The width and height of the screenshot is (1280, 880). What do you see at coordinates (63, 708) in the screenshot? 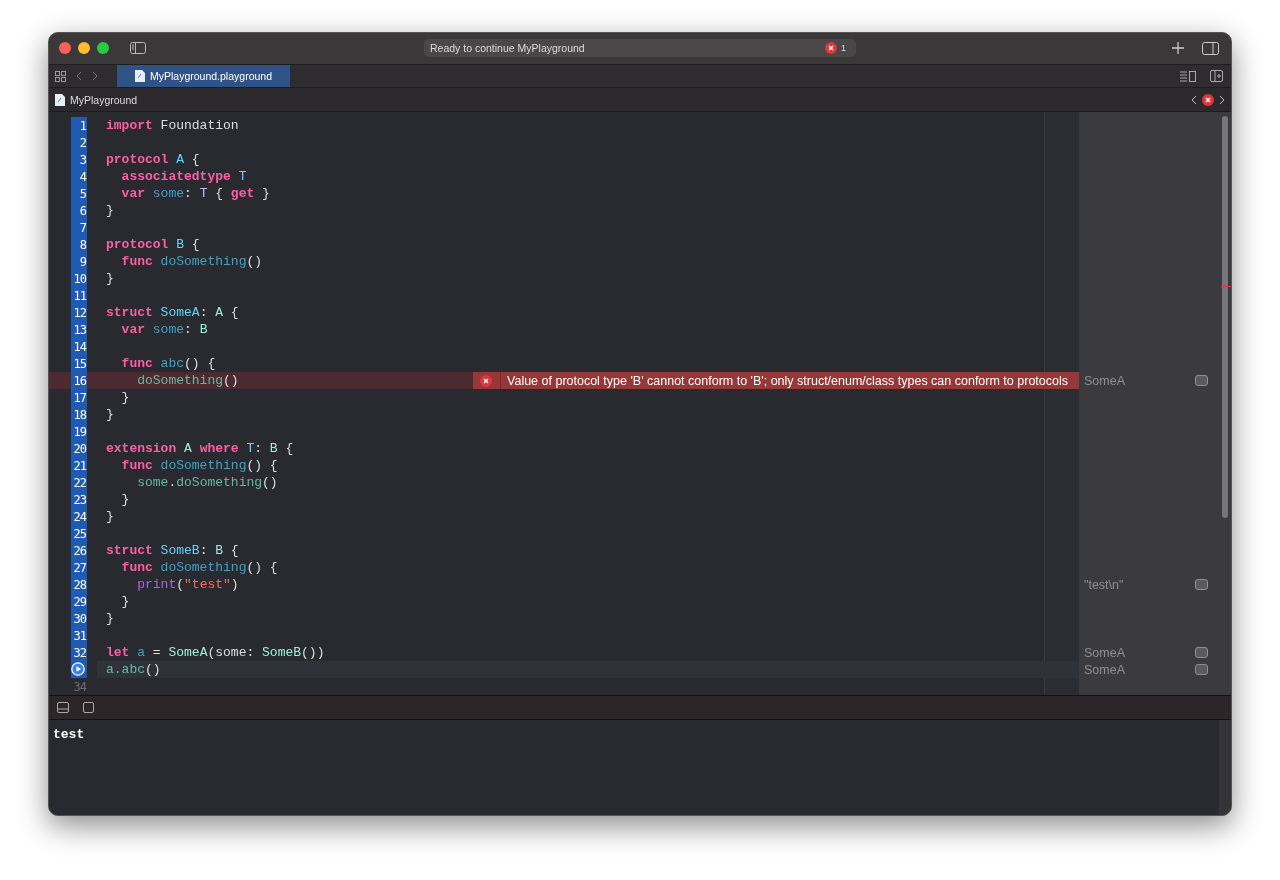
I see `hide-debug-area-icon` at bounding box center [63, 708].